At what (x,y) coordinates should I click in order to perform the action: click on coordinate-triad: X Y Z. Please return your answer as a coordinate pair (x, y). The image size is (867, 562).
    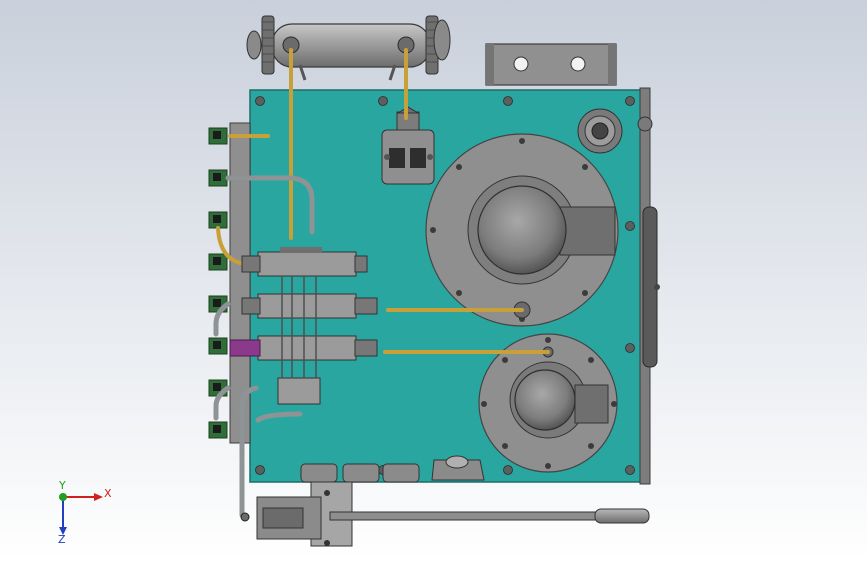
    Looking at the image, I should click on (85, 512).